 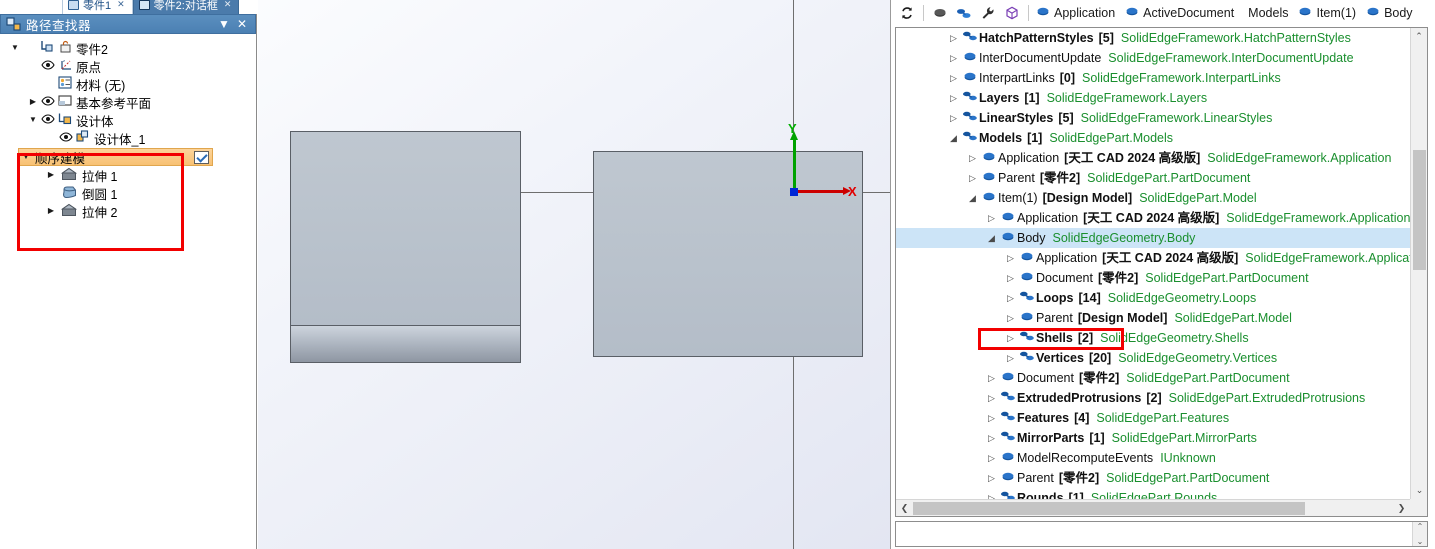 What do you see at coordinates (1153, 238) in the screenshot?
I see `inspector-tree-row: ◢ Body SolidEdgeGeometry.Body` at bounding box center [1153, 238].